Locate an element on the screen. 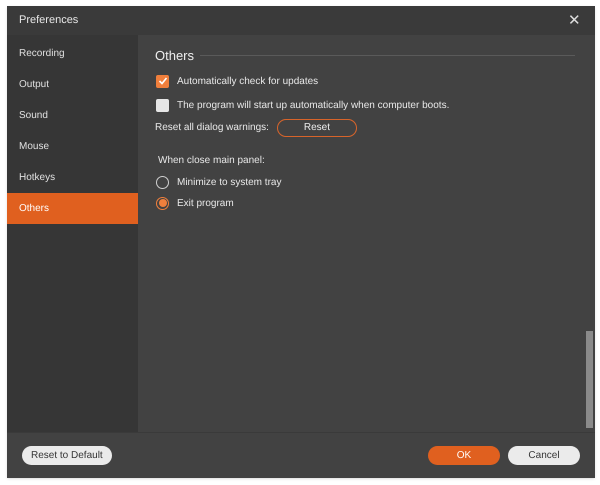 This screenshot has height=485, width=600. reset-button: Reset is located at coordinates (316, 127).